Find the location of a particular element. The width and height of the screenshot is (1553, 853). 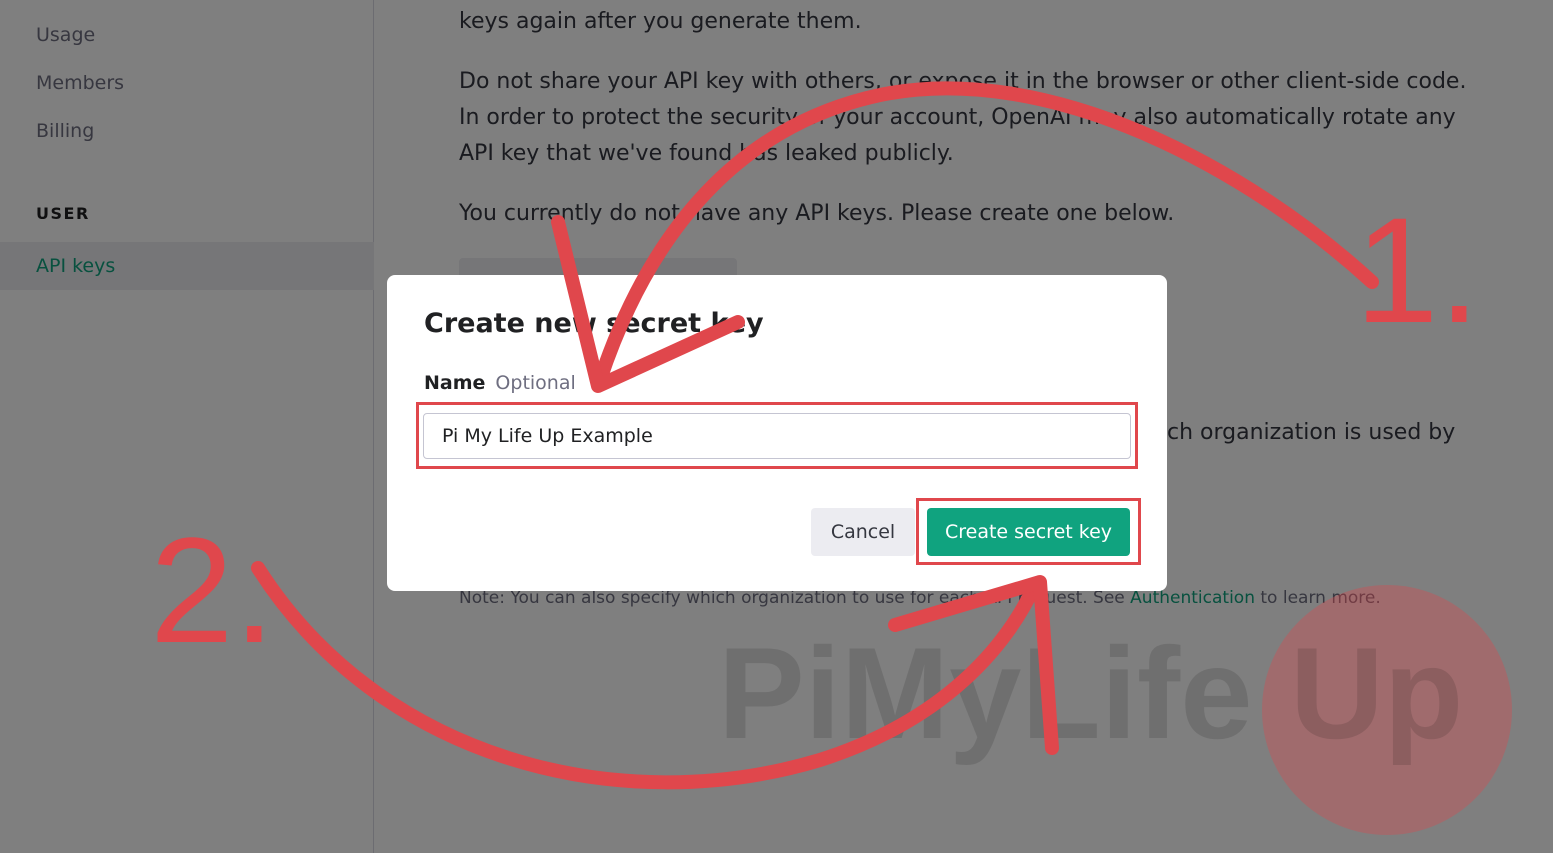

name-label: Name is located at coordinates (455, 383).